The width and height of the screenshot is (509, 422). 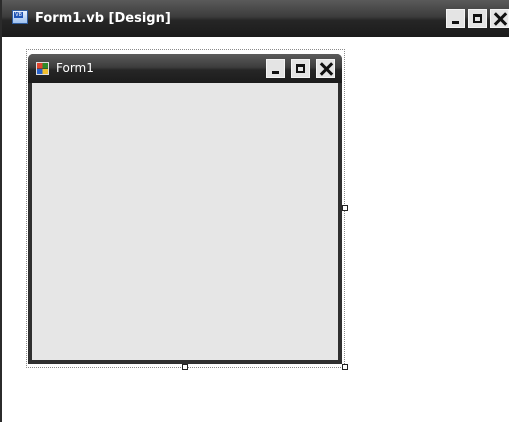 I want to click on resize-handle-bottom, so click(x=185, y=367).